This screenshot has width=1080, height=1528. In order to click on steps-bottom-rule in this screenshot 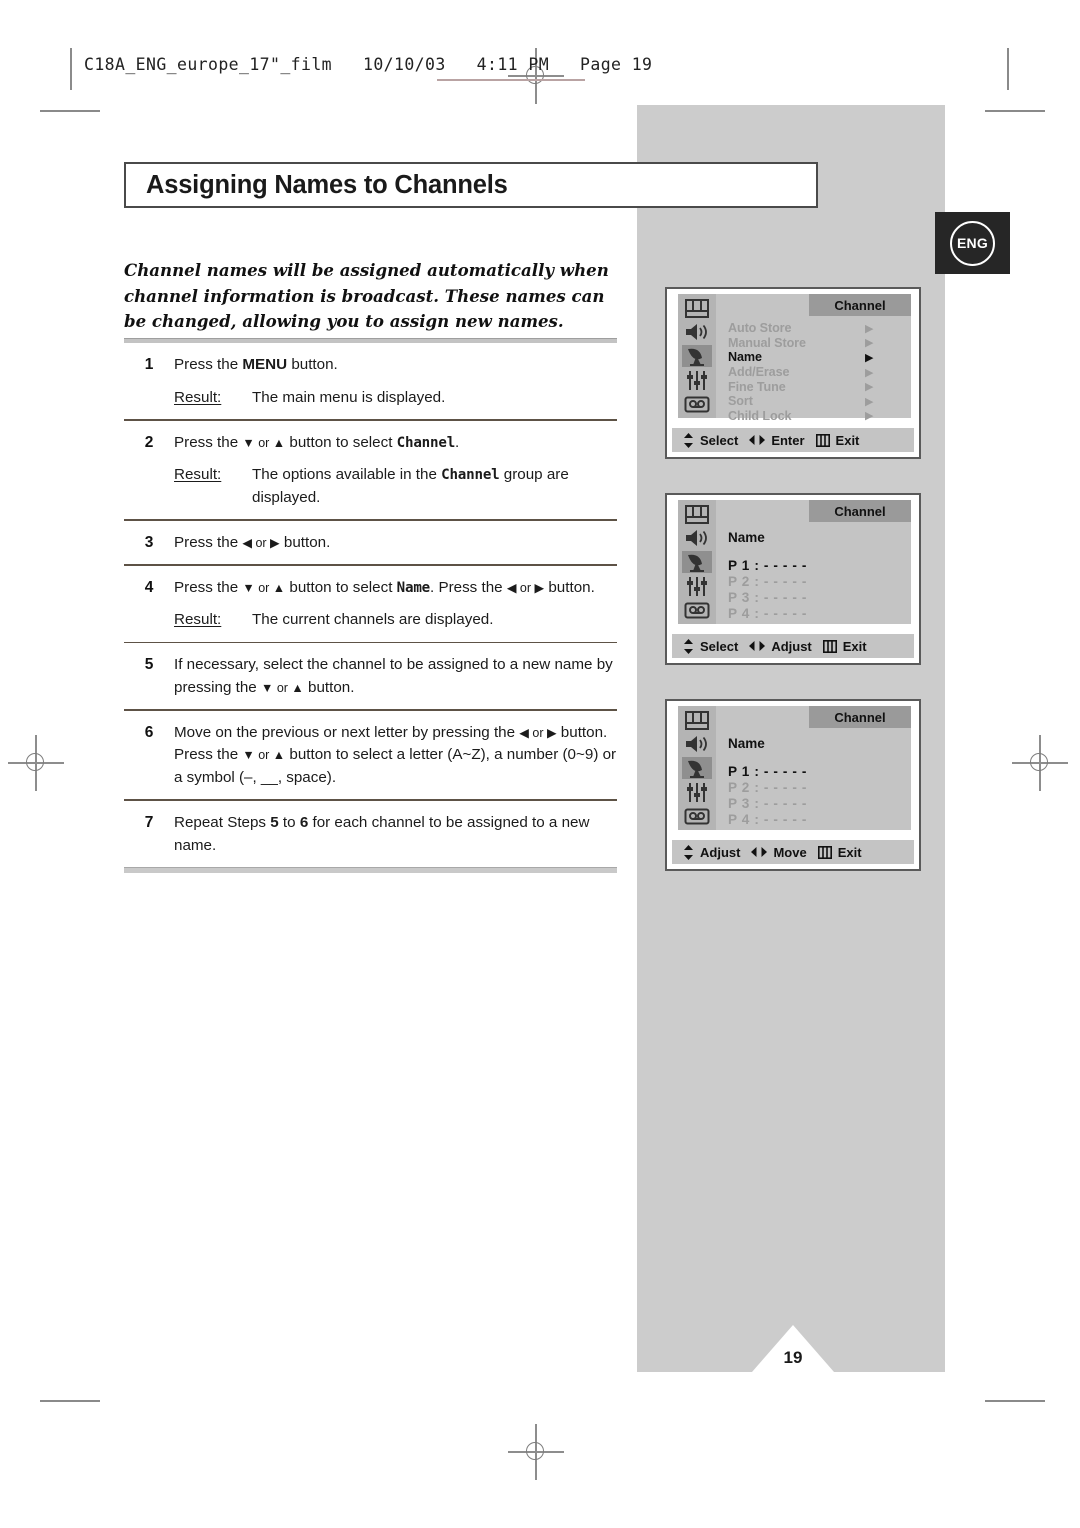, I will do `click(370, 870)`.